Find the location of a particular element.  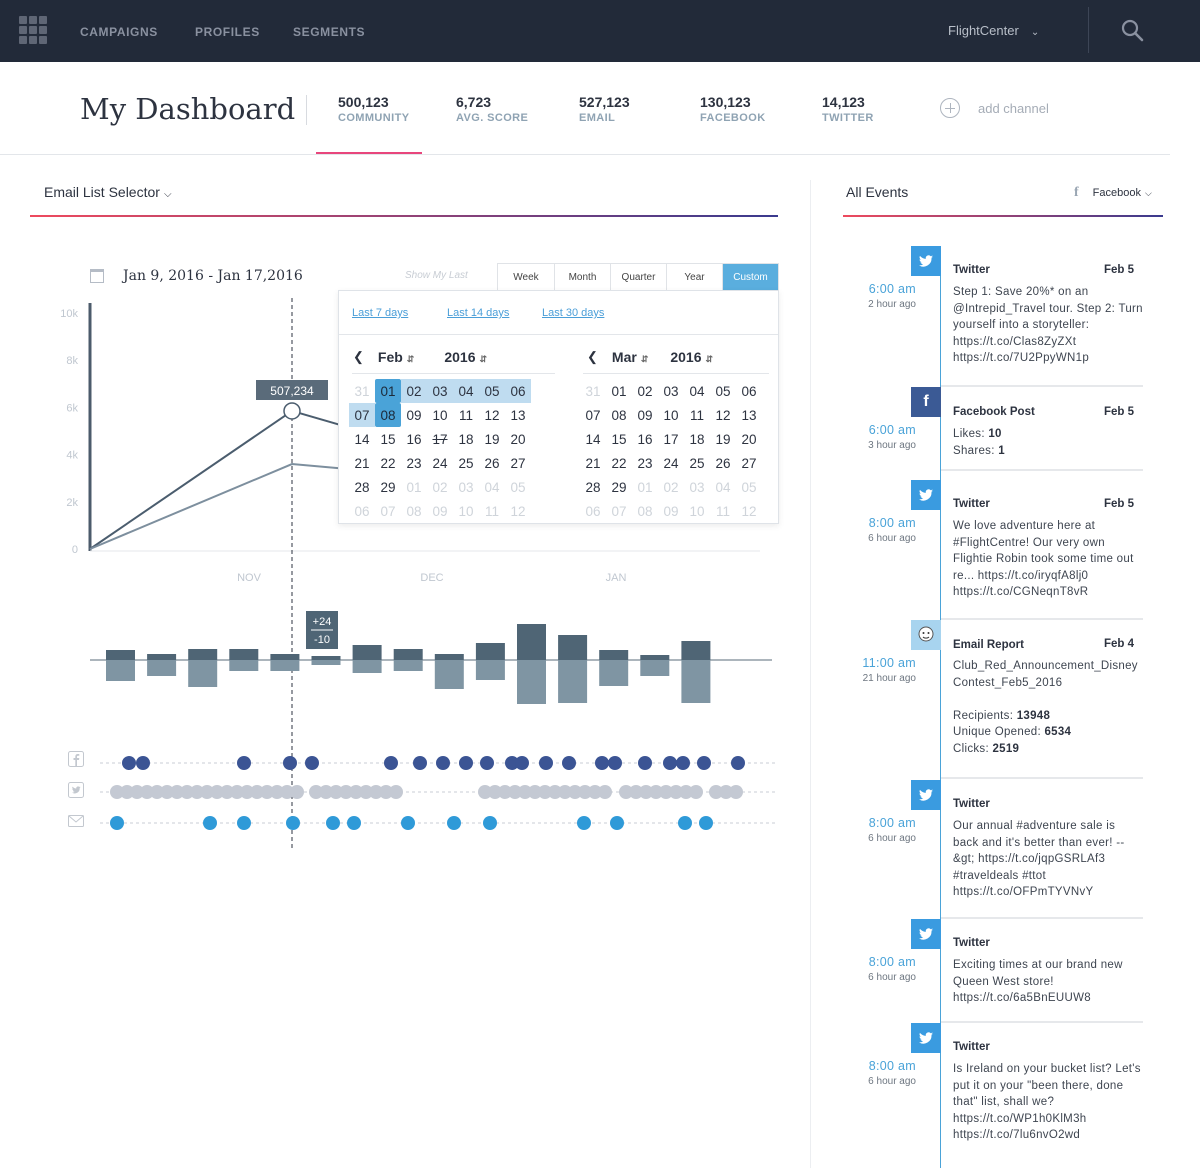

nav-link-campaigns: CAMPAIGNS is located at coordinates (119, 32).